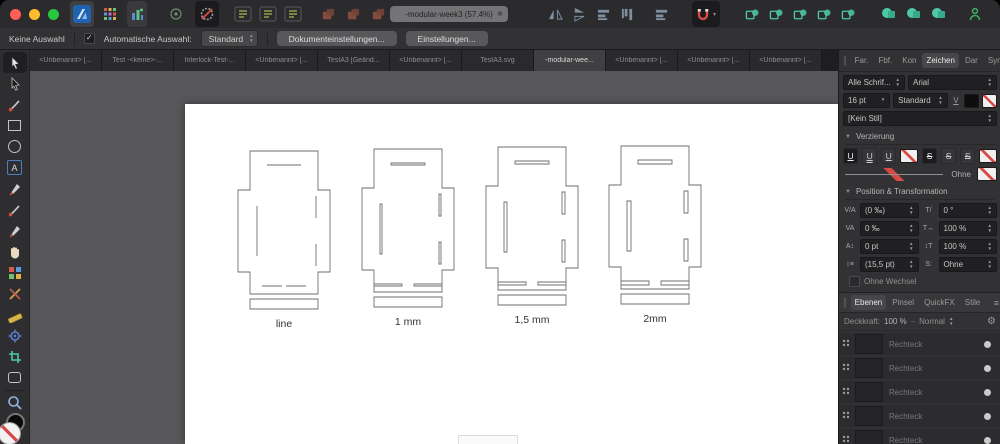 This screenshot has height=444, width=1000. What do you see at coordinates (885, 60) in the screenshot?
I see `panel-tab-fbf: Fbf.` at bounding box center [885, 60].